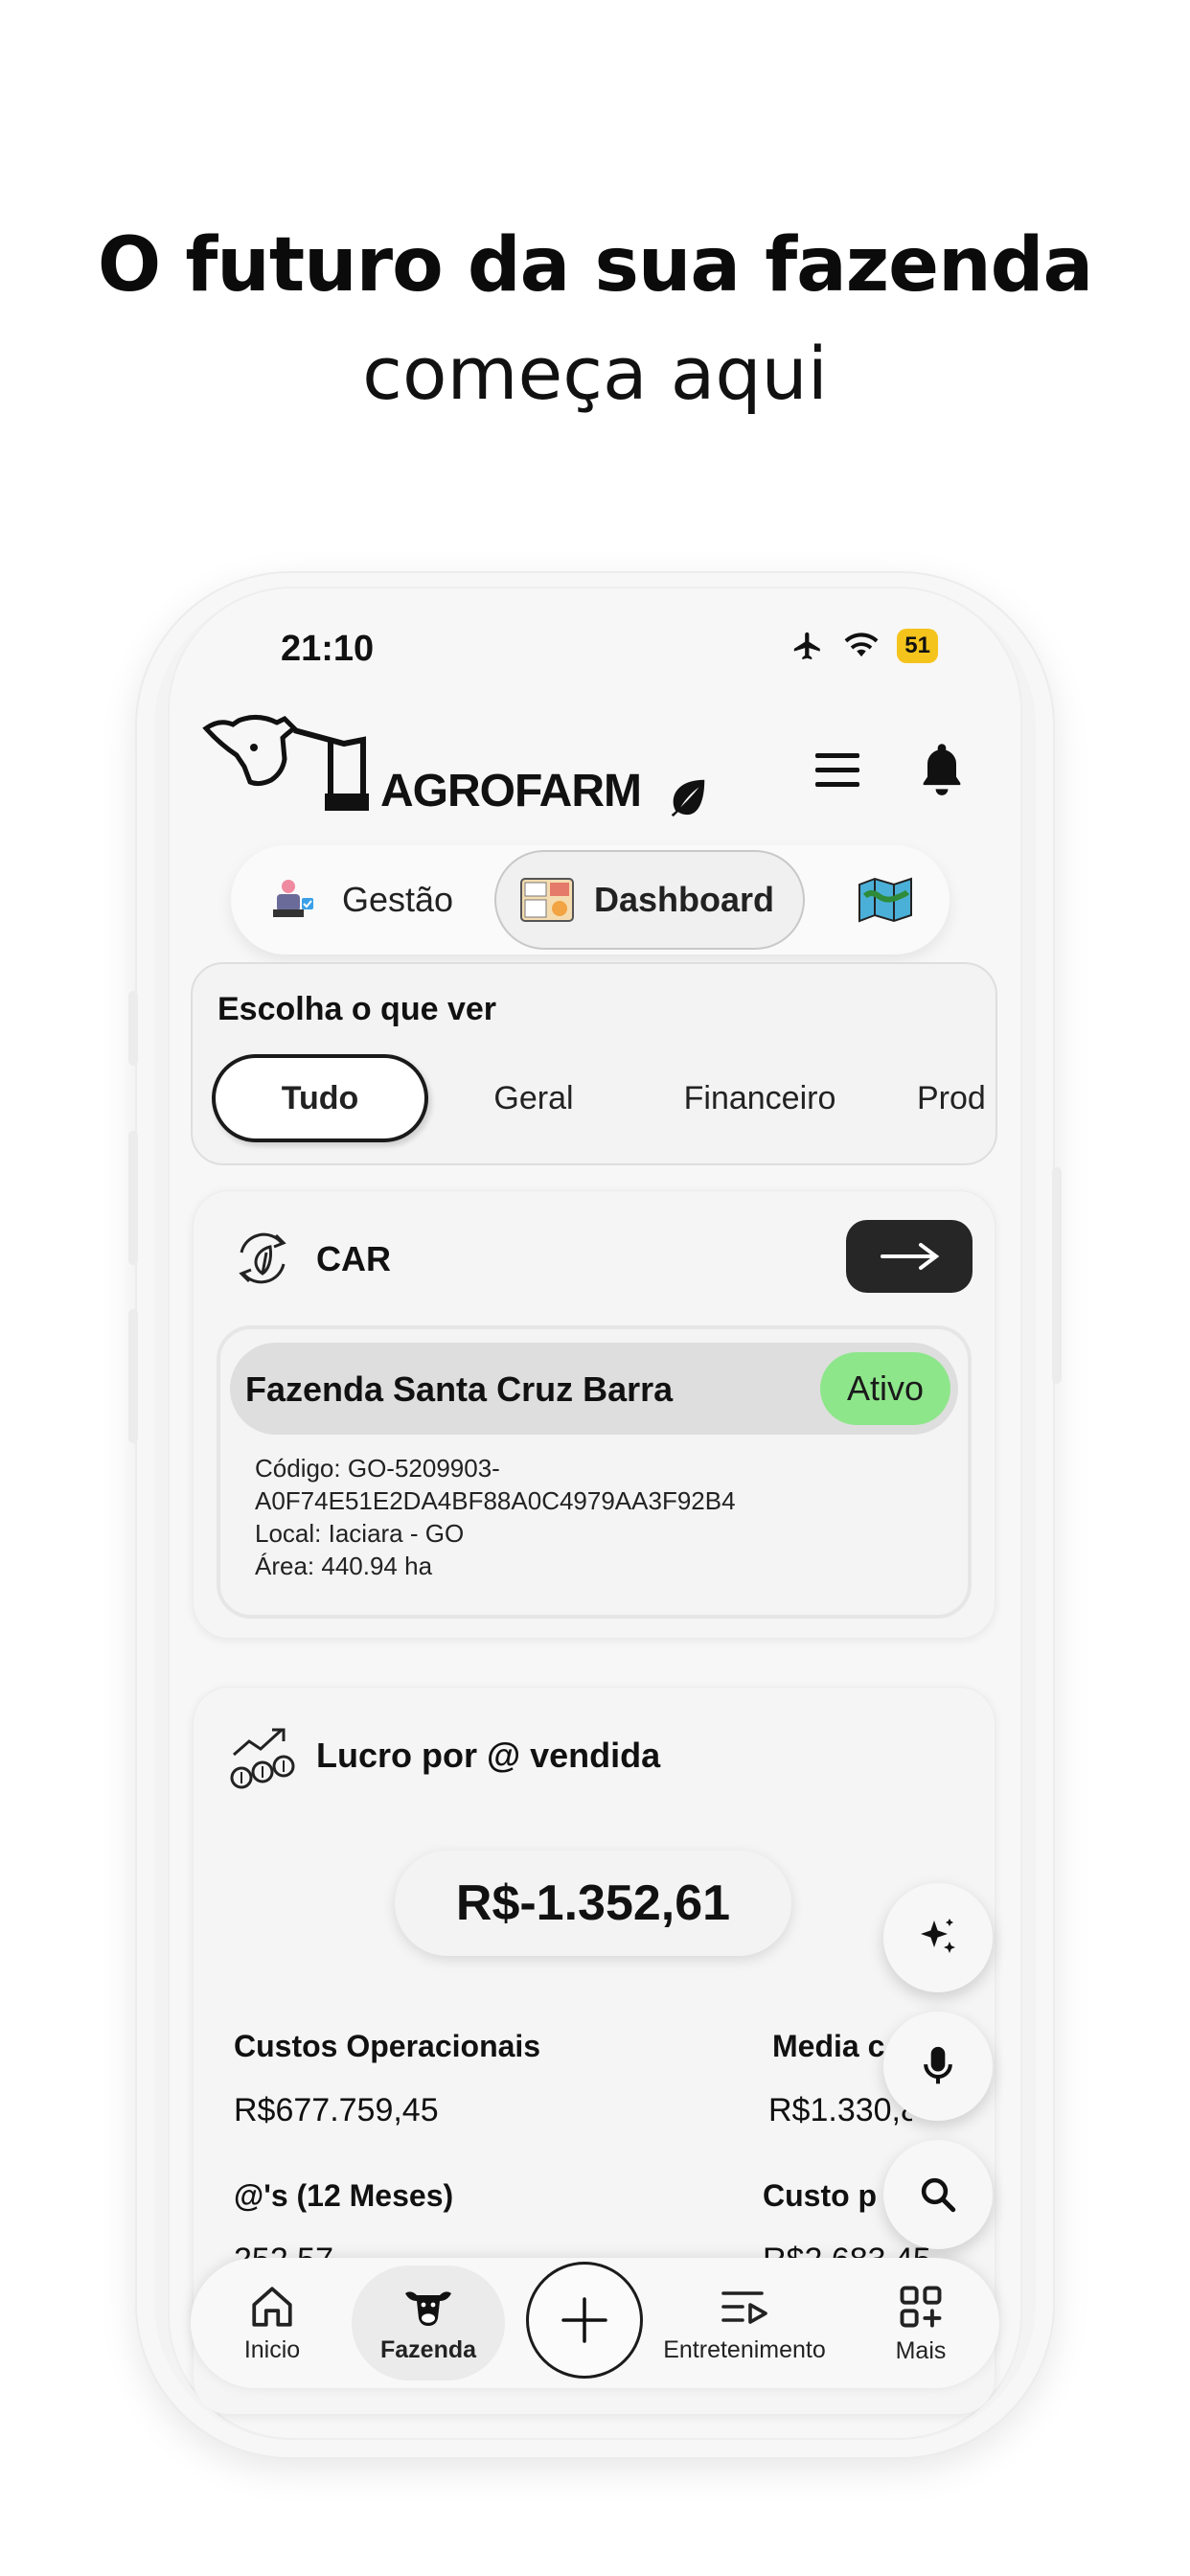 The width and height of the screenshot is (1190, 2576). Describe the element at coordinates (534, 1098) in the screenshot. I see `filter-chip-geral: Geral` at that location.